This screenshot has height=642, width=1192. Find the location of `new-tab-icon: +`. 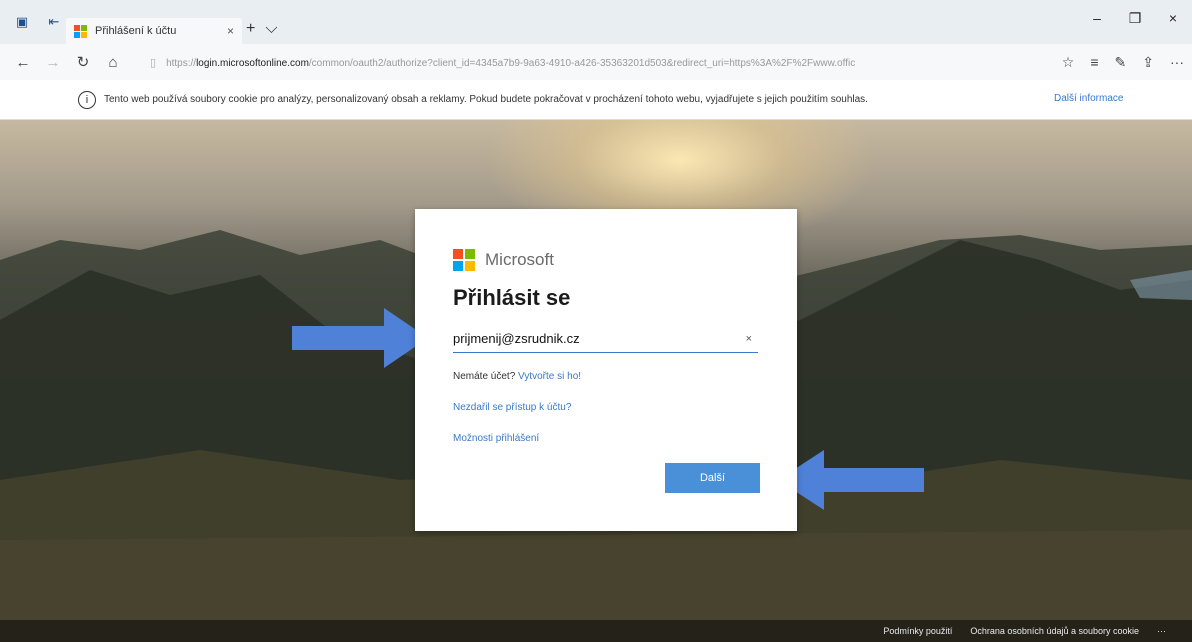

new-tab-icon: + is located at coordinates (250, 29).